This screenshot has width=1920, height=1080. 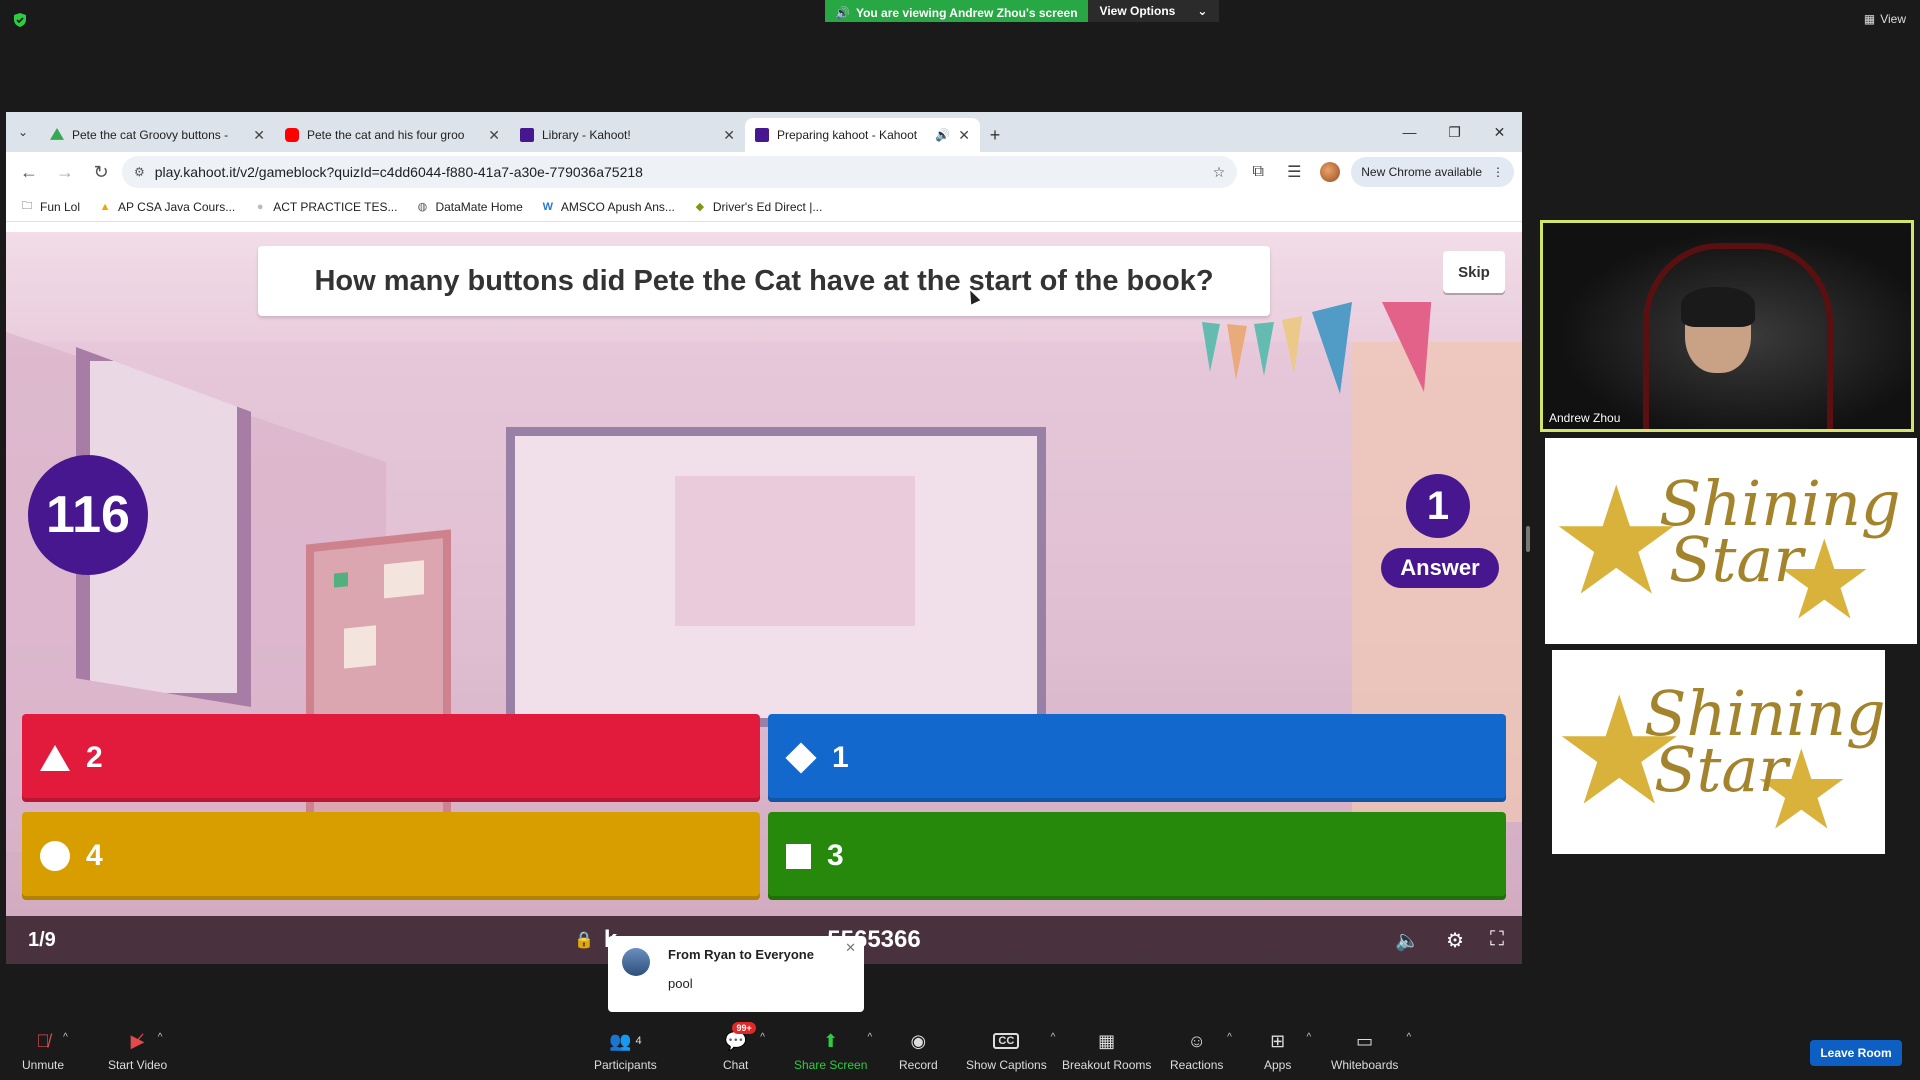 I want to click on fullscreen-icon: ⛶, so click(x=1497, y=940).